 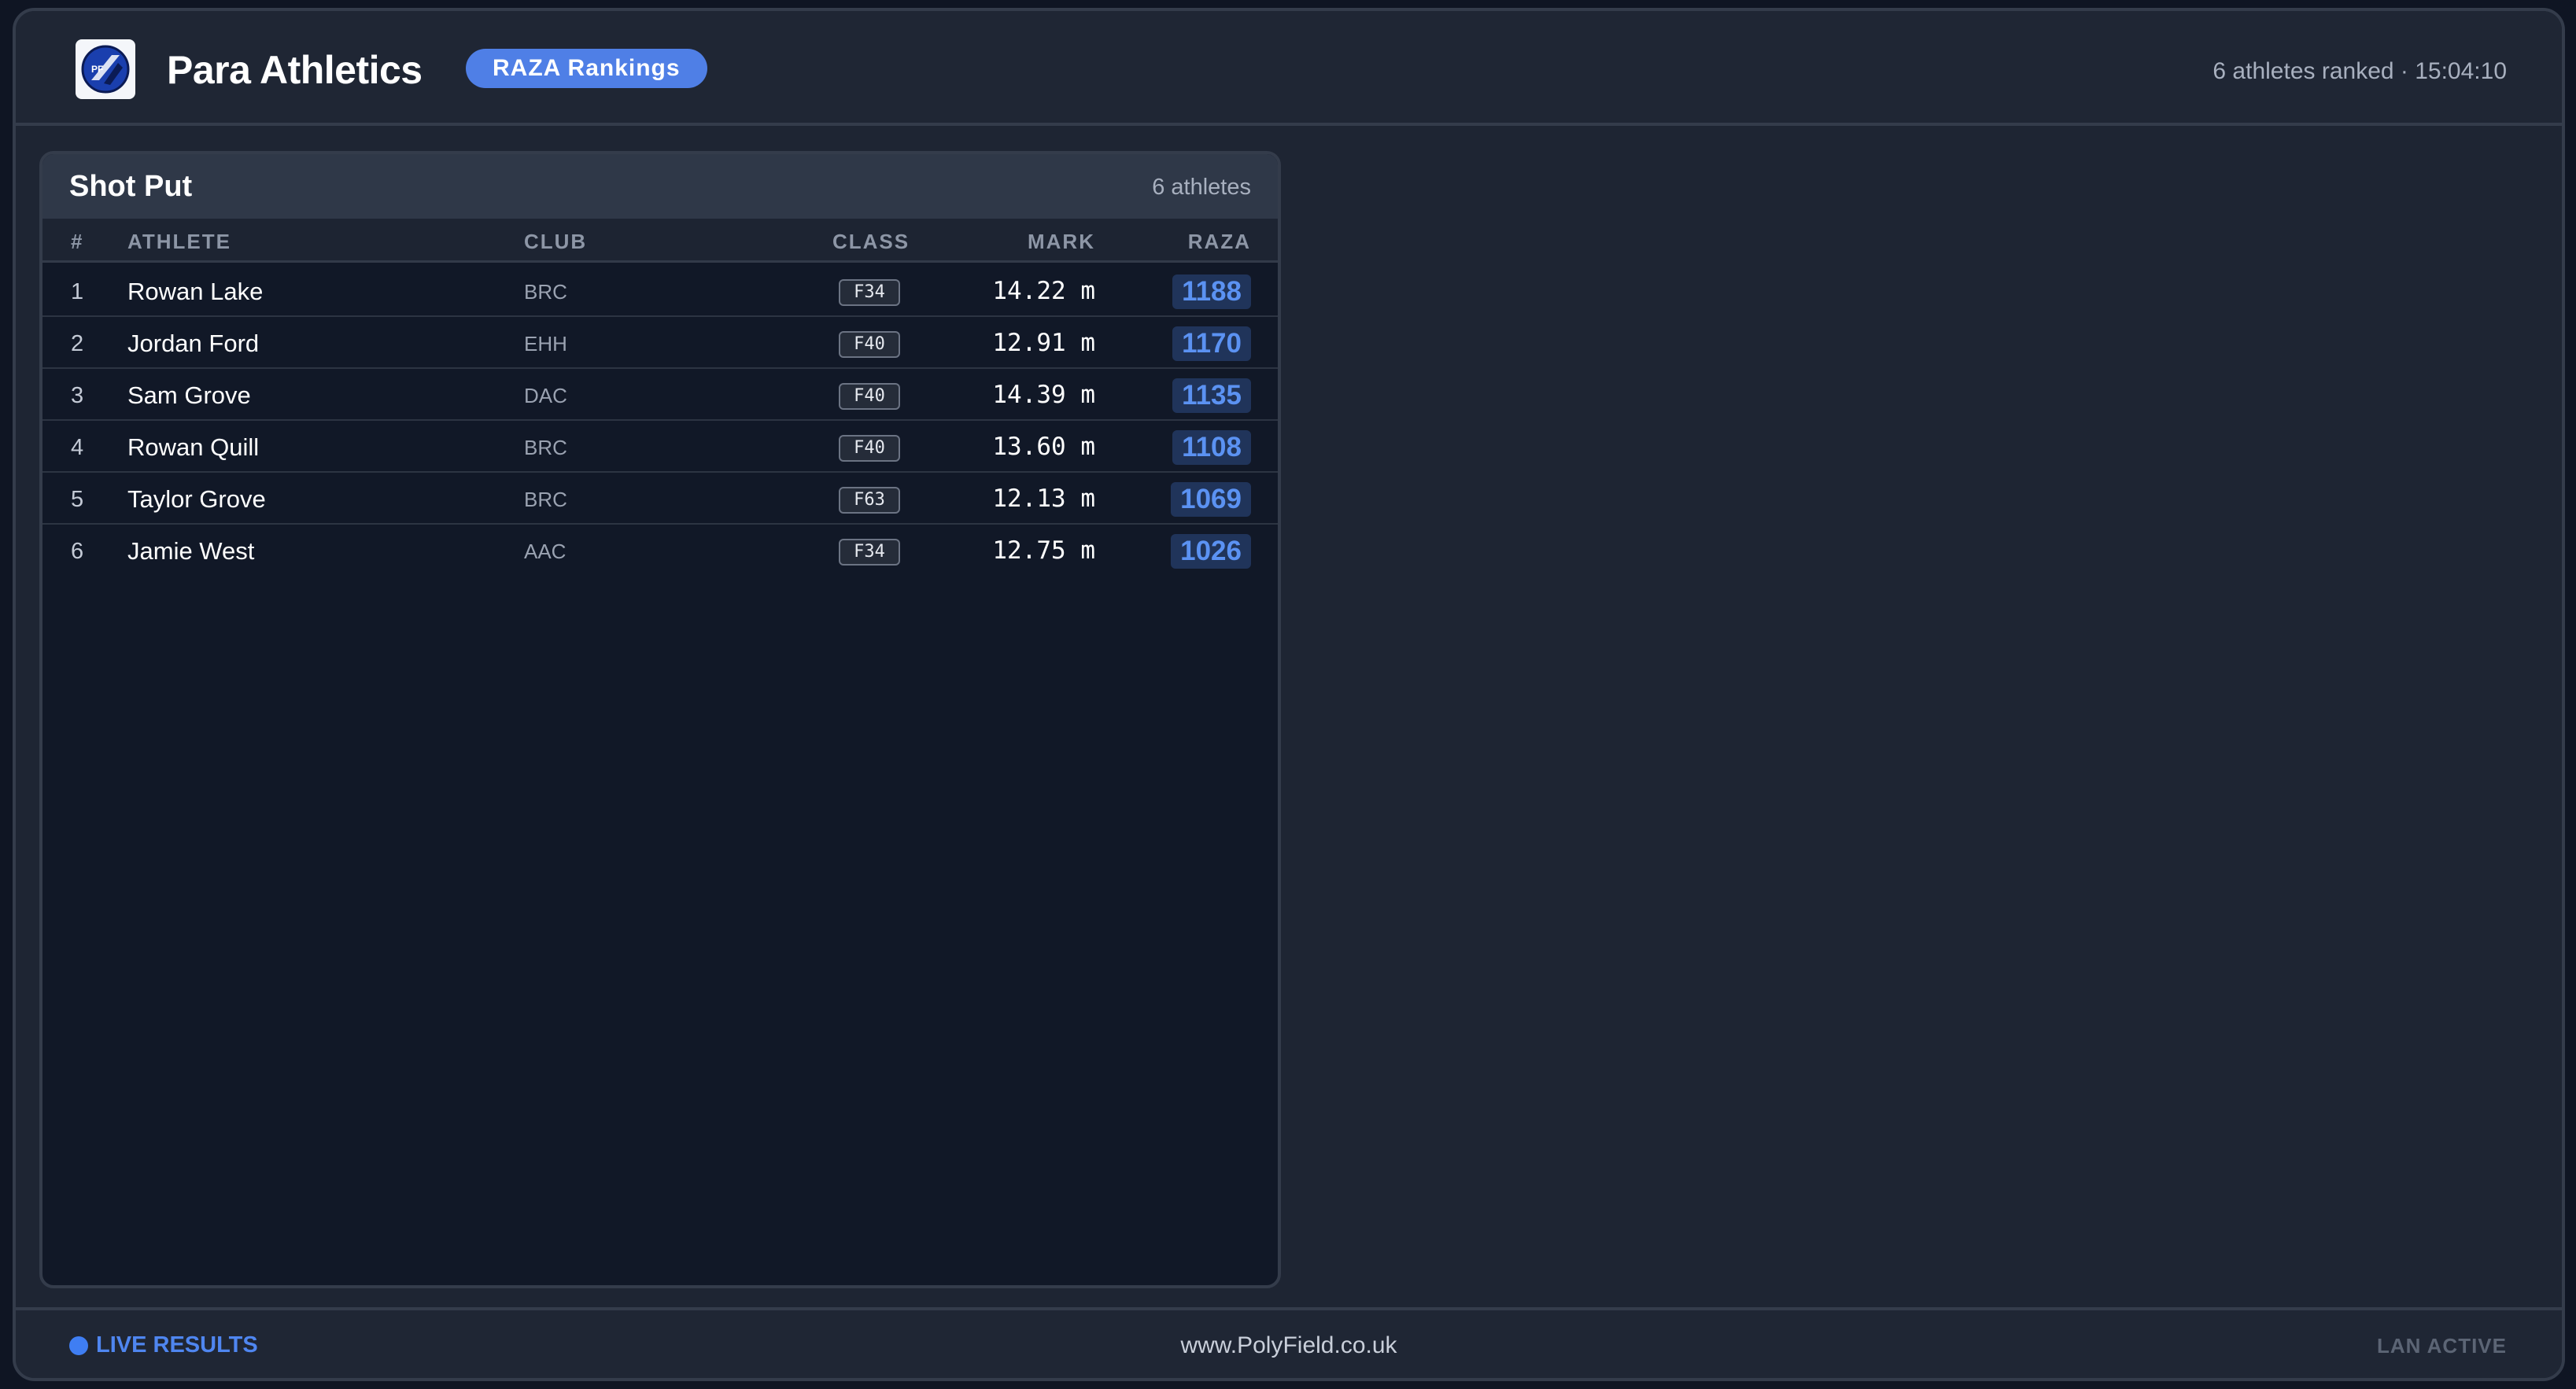 I want to click on table-header: # ATHLETE CLUB CLASS MARK RAZA, so click(x=660, y=241).